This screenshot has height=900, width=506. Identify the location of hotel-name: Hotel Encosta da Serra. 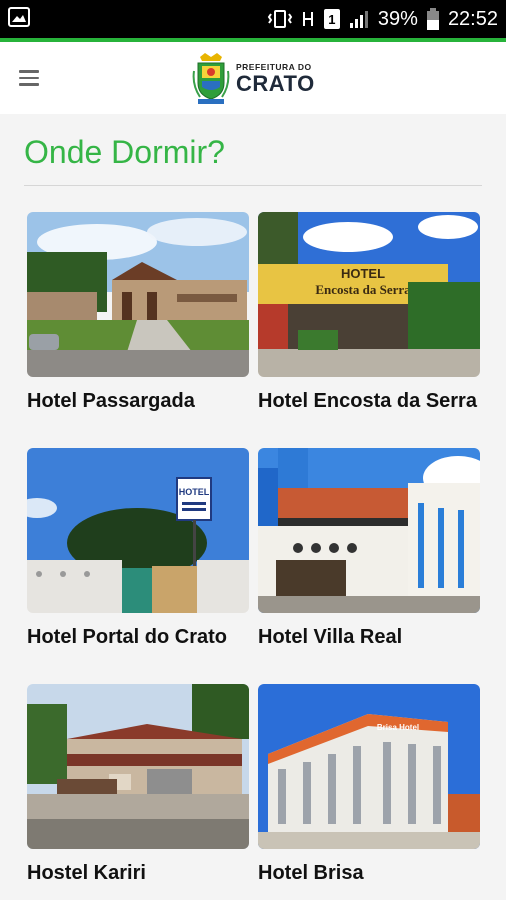
(367, 401).